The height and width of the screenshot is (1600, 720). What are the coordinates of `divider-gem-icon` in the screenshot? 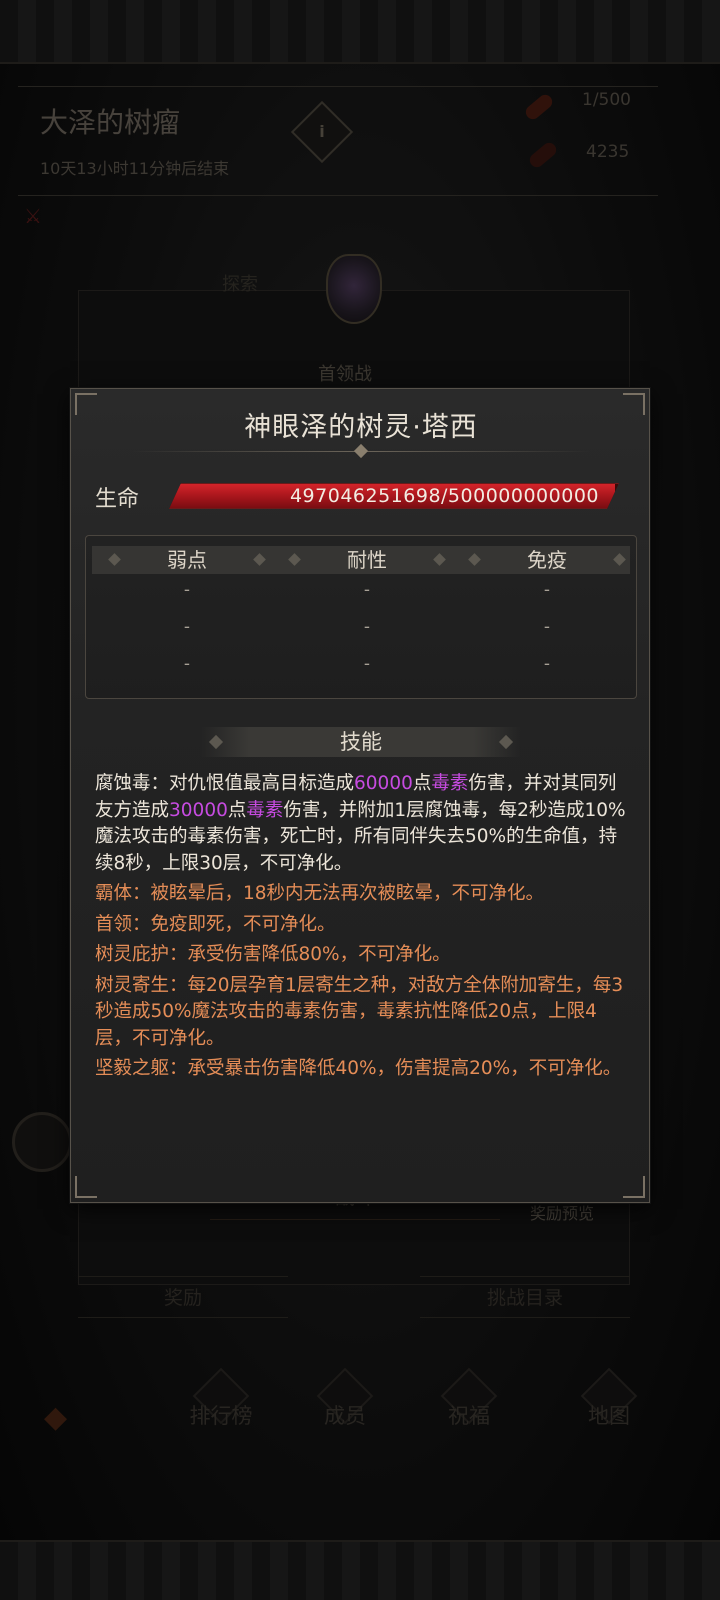 It's located at (361, 451).